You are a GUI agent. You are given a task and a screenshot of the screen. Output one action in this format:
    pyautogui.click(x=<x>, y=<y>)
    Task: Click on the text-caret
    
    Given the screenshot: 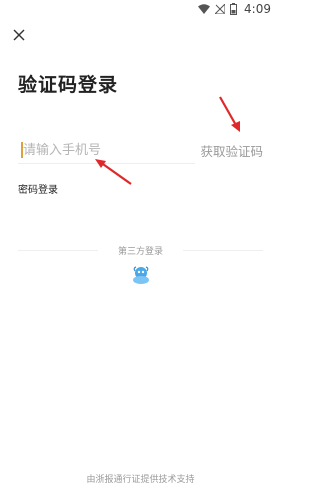 What is the action you would take?
    pyautogui.click(x=22, y=150)
    